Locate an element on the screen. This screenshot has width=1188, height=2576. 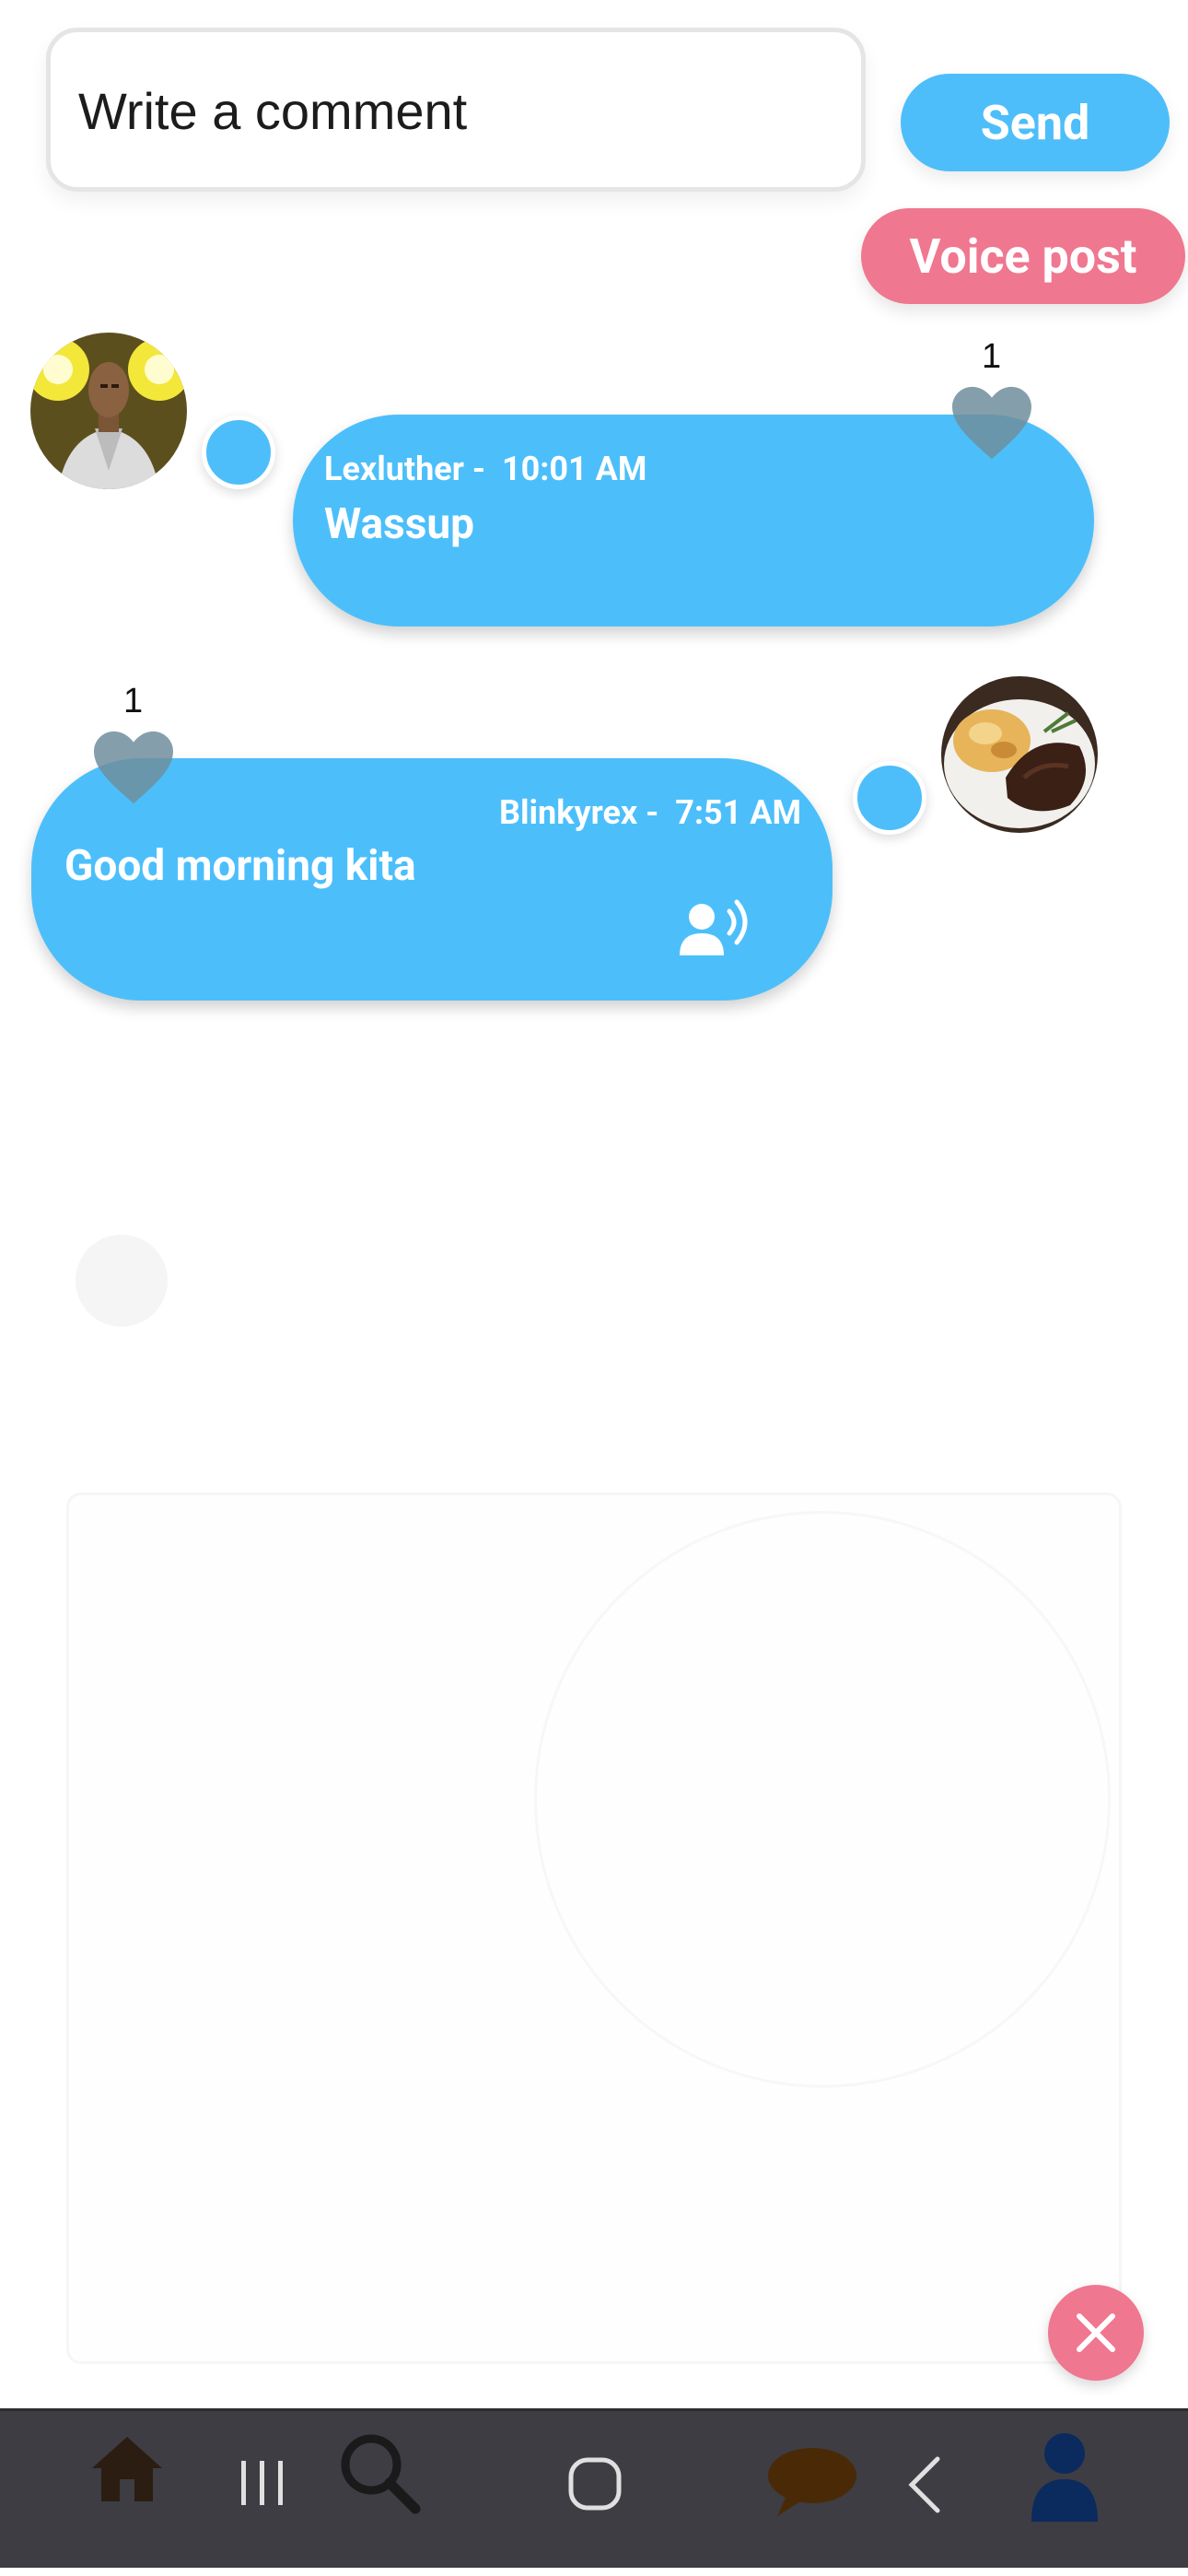
comment-input-container is located at coordinates (456, 110).